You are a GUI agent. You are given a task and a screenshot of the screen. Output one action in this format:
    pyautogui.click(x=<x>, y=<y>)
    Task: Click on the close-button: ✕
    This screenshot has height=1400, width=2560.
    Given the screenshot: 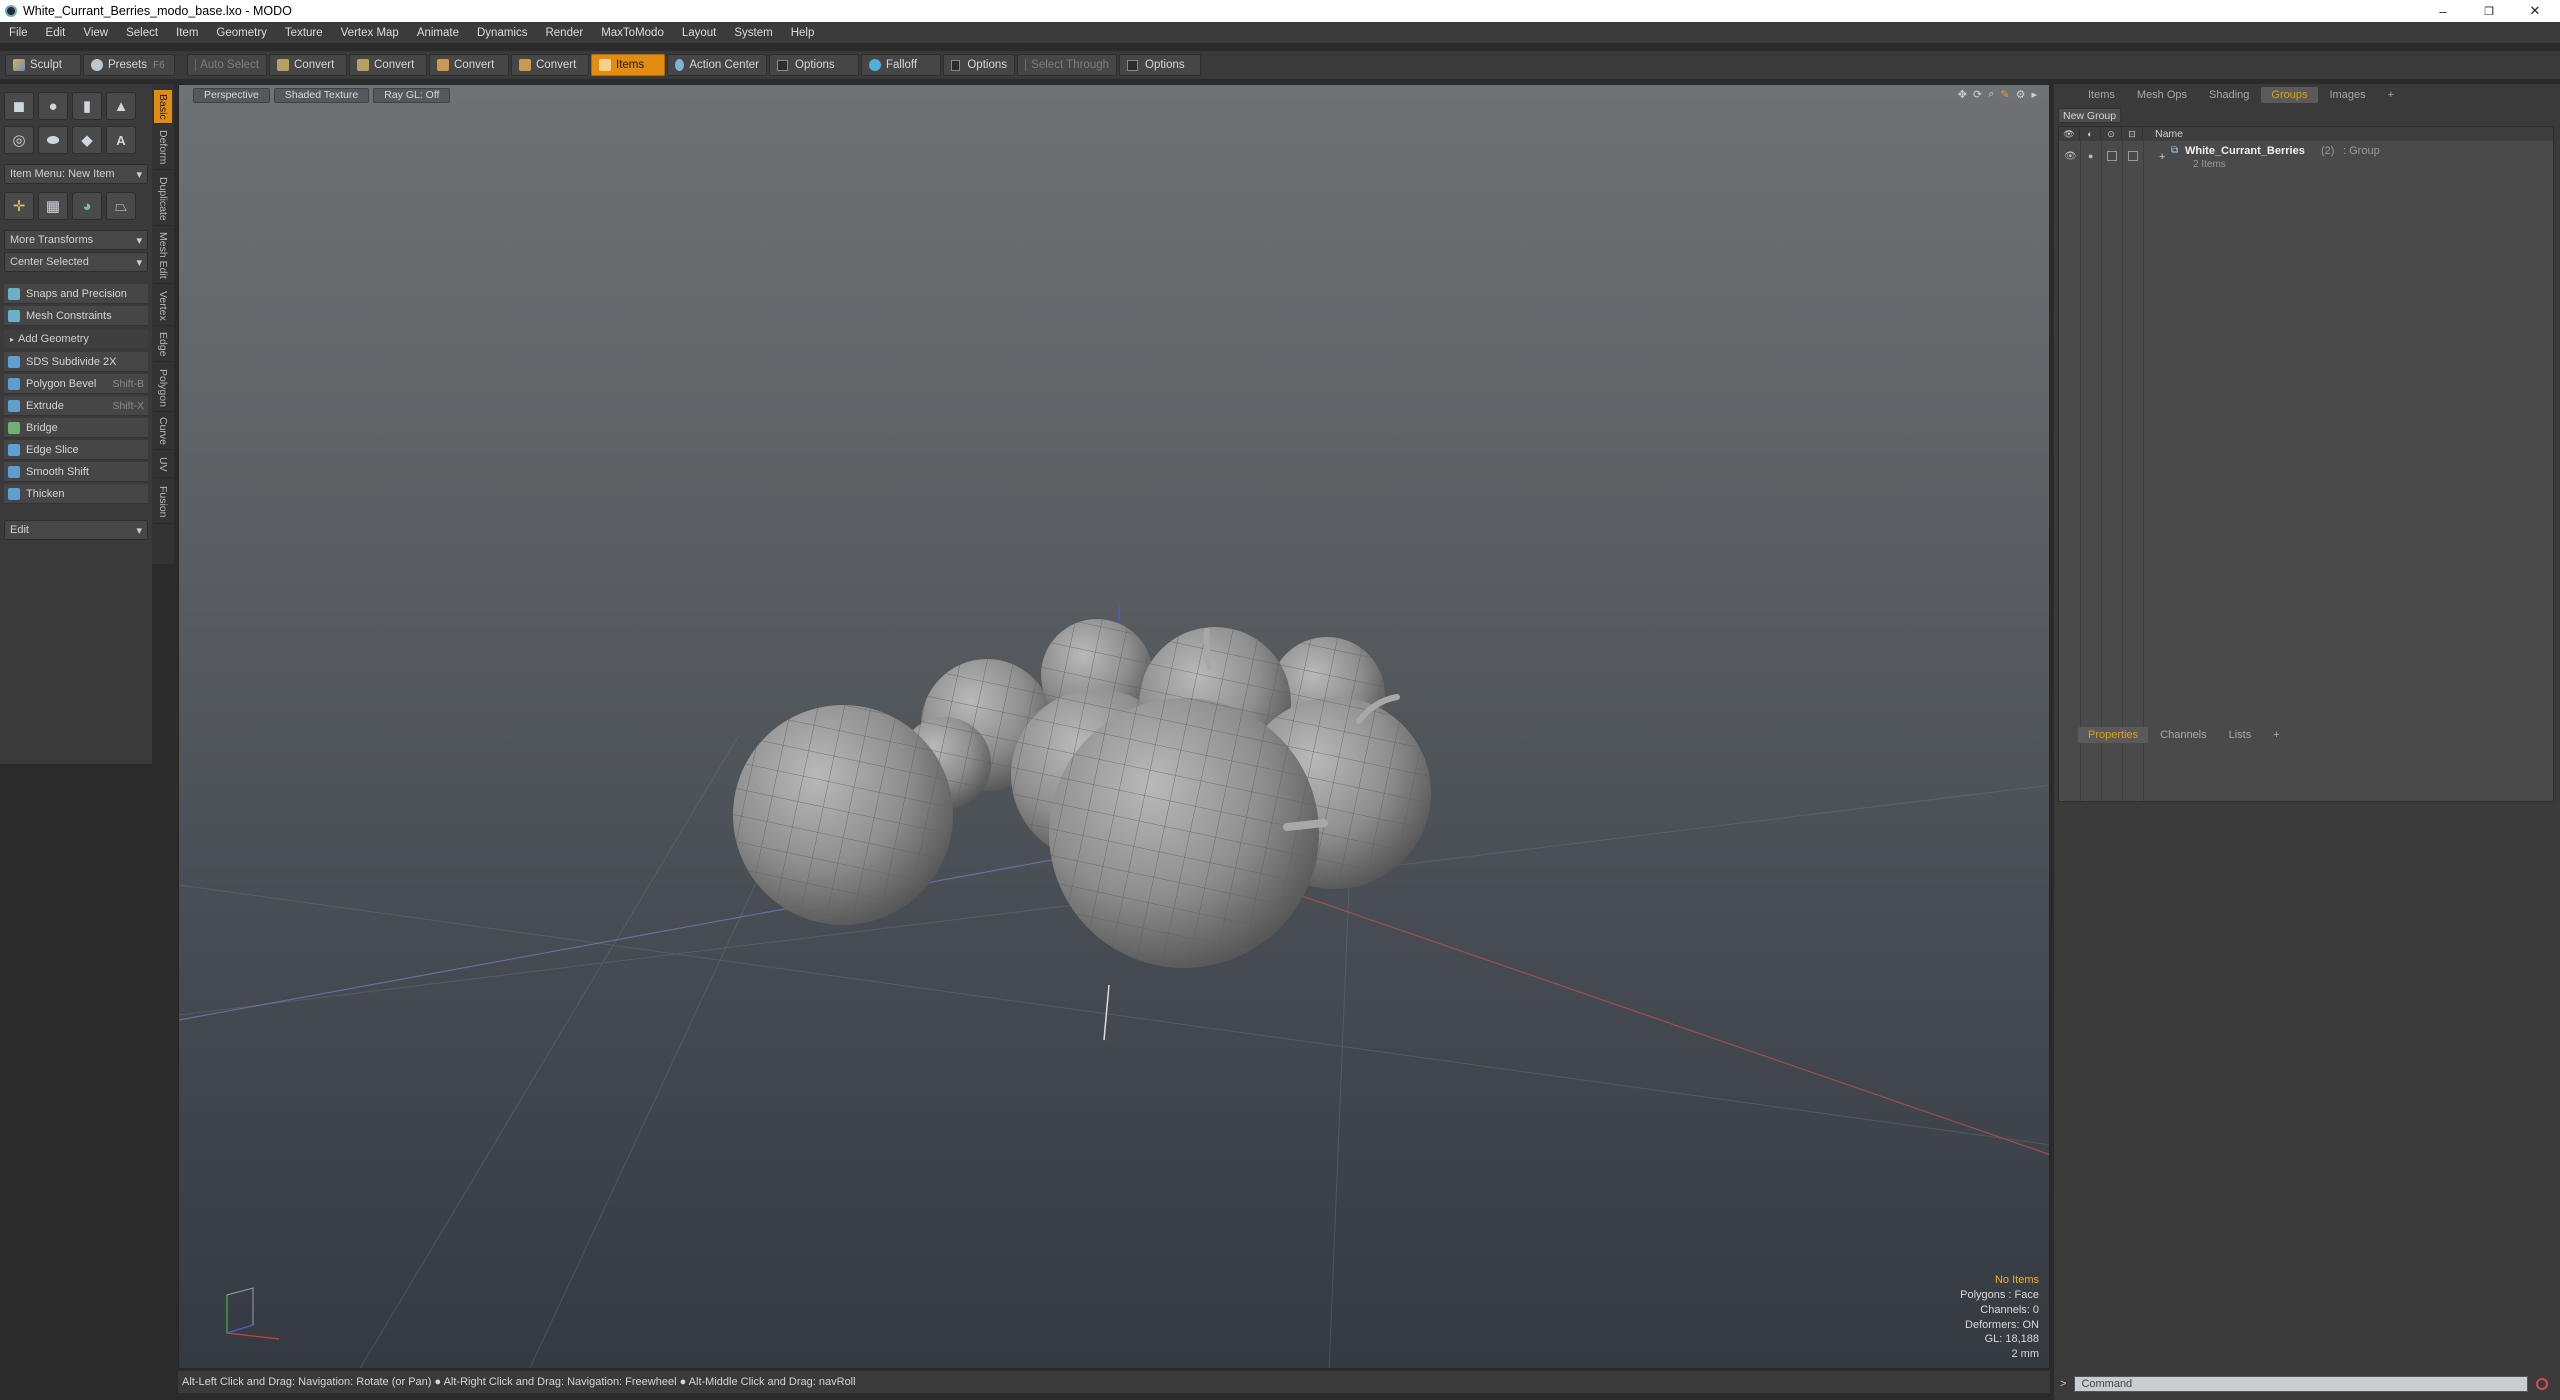 What is the action you would take?
    pyautogui.click(x=2535, y=11)
    